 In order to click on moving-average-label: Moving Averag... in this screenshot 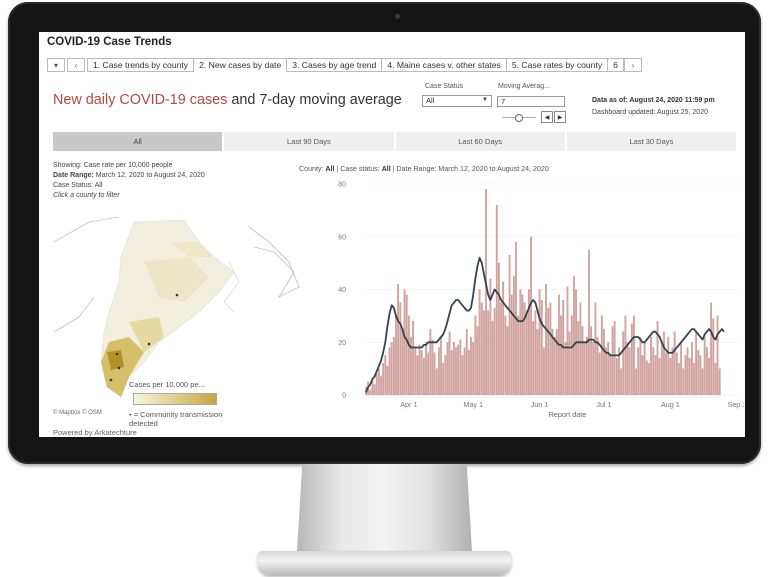, I will do `click(524, 86)`.